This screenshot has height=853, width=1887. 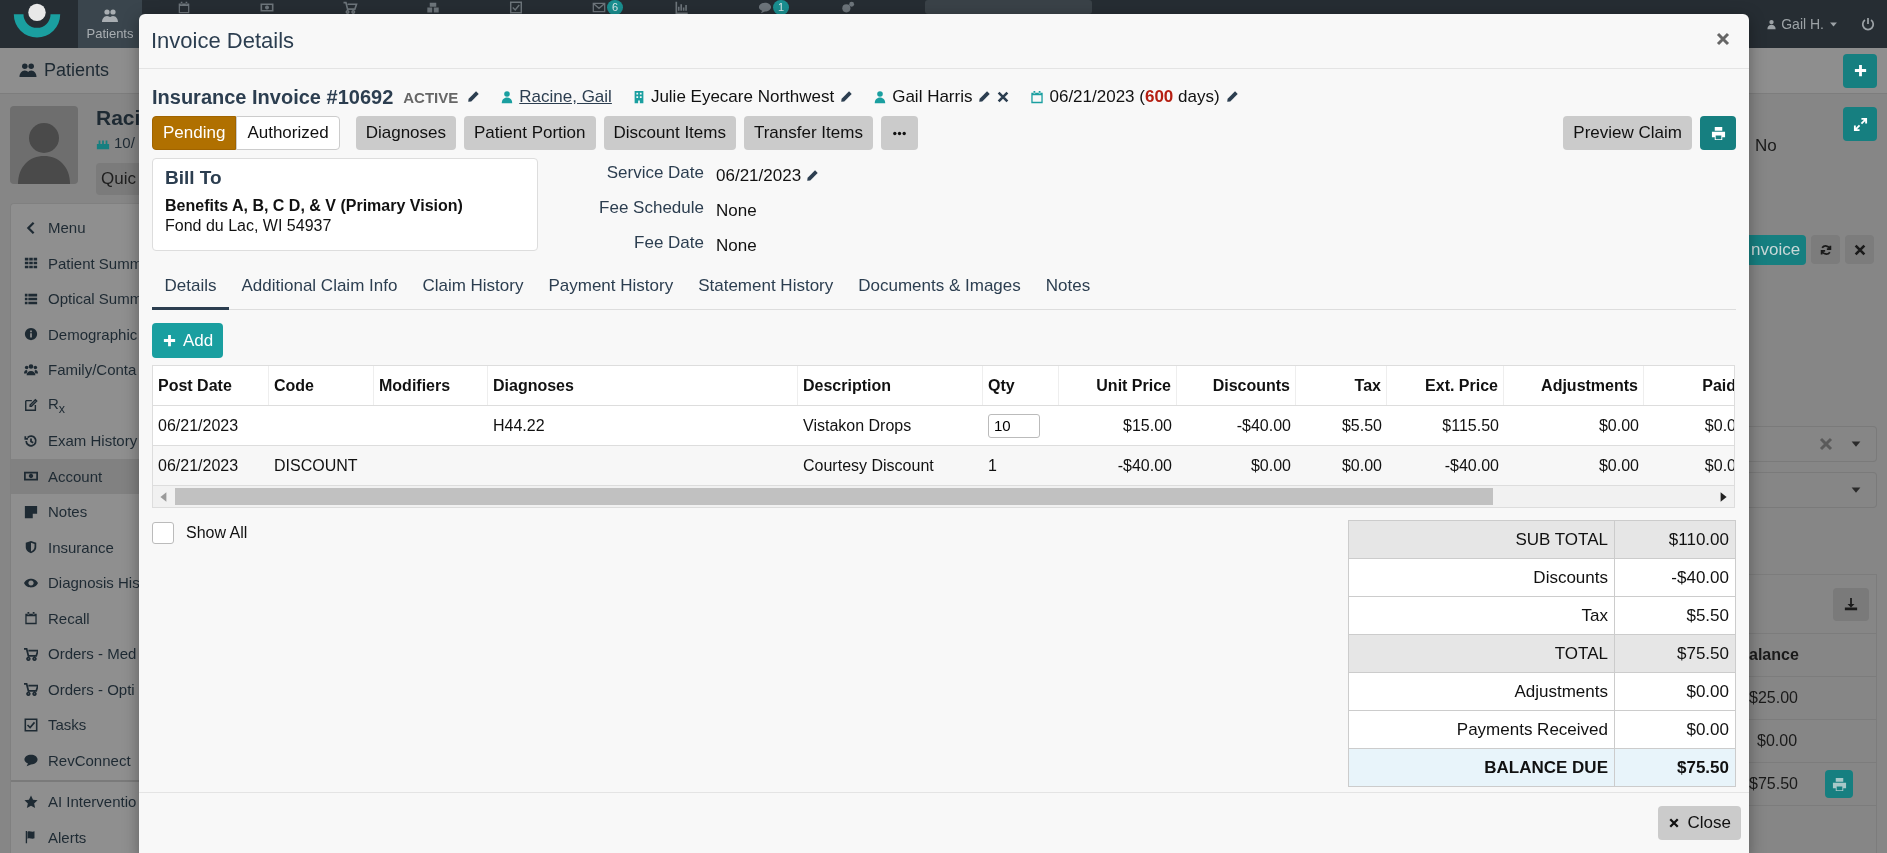 I want to click on patient-link: Racine, Gail, so click(x=565, y=97).